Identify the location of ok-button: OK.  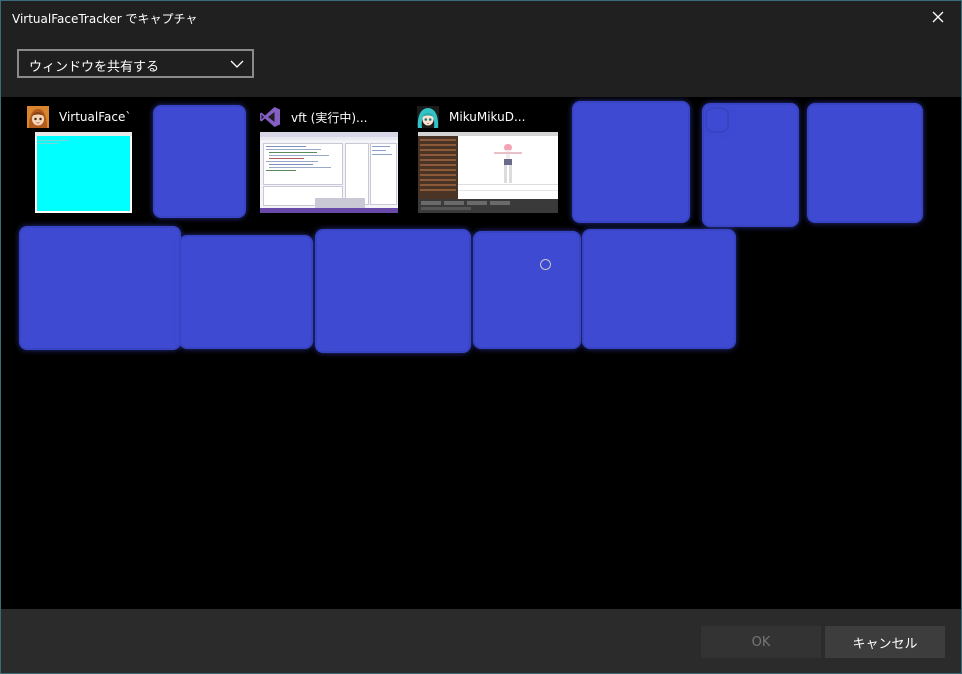
(761, 642).